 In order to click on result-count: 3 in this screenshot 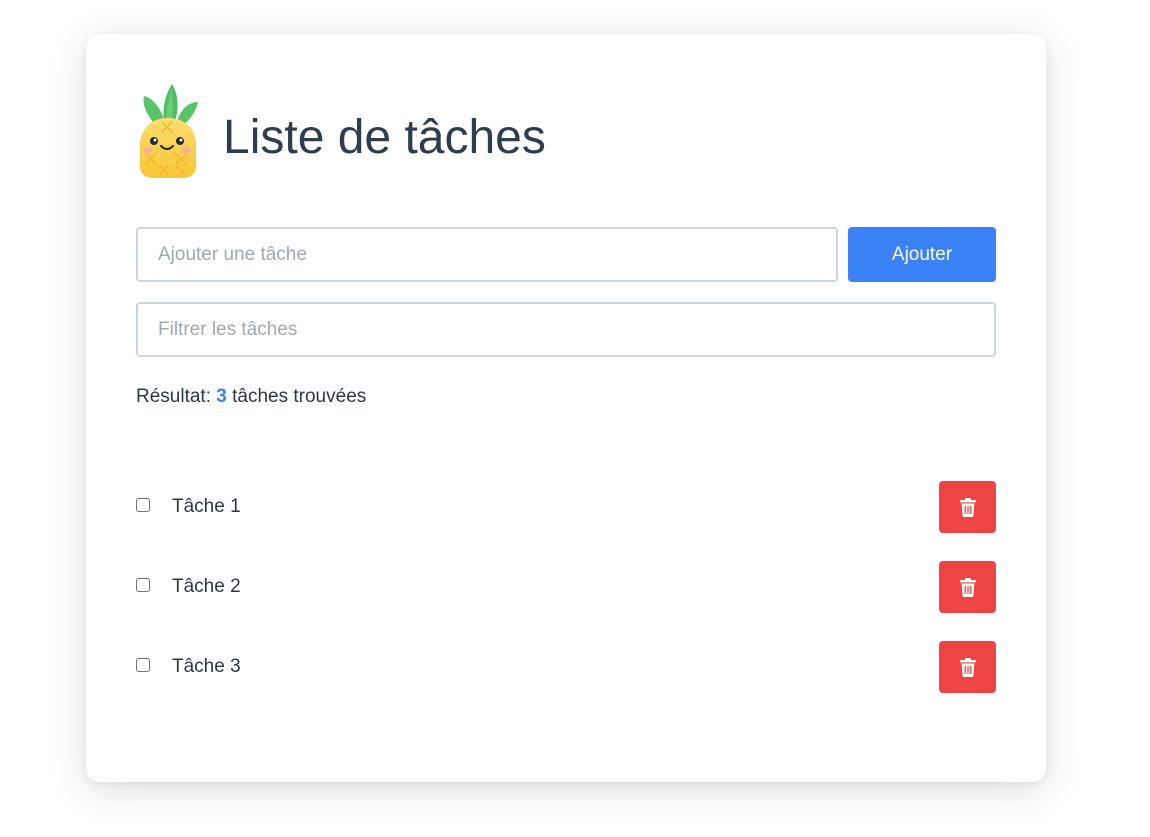, I will do `click(221, 396)`.